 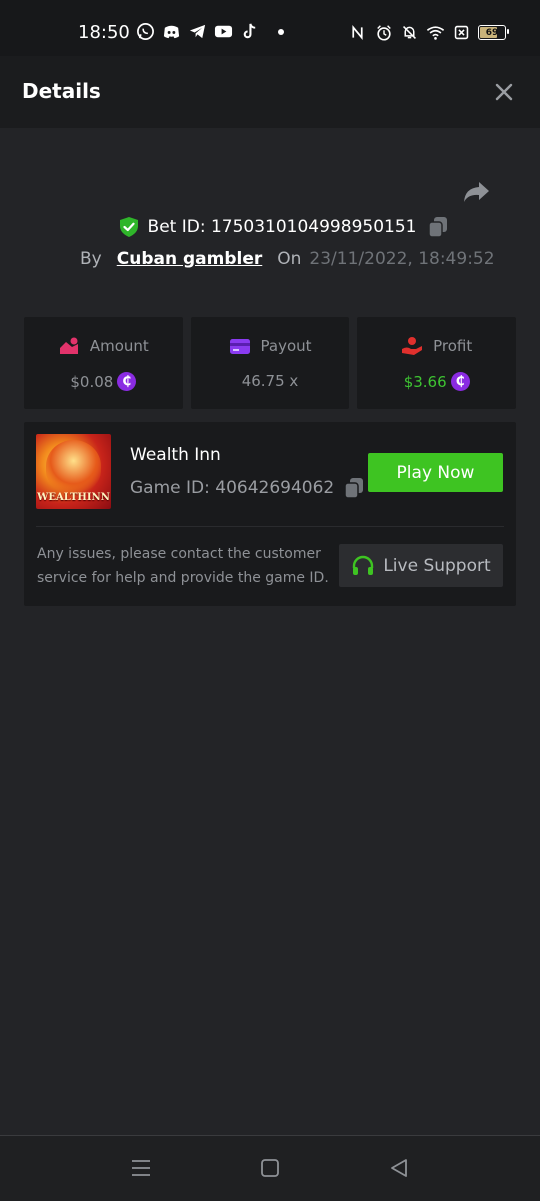 I want to click on menu-icon, so click(x=141, y=1168).